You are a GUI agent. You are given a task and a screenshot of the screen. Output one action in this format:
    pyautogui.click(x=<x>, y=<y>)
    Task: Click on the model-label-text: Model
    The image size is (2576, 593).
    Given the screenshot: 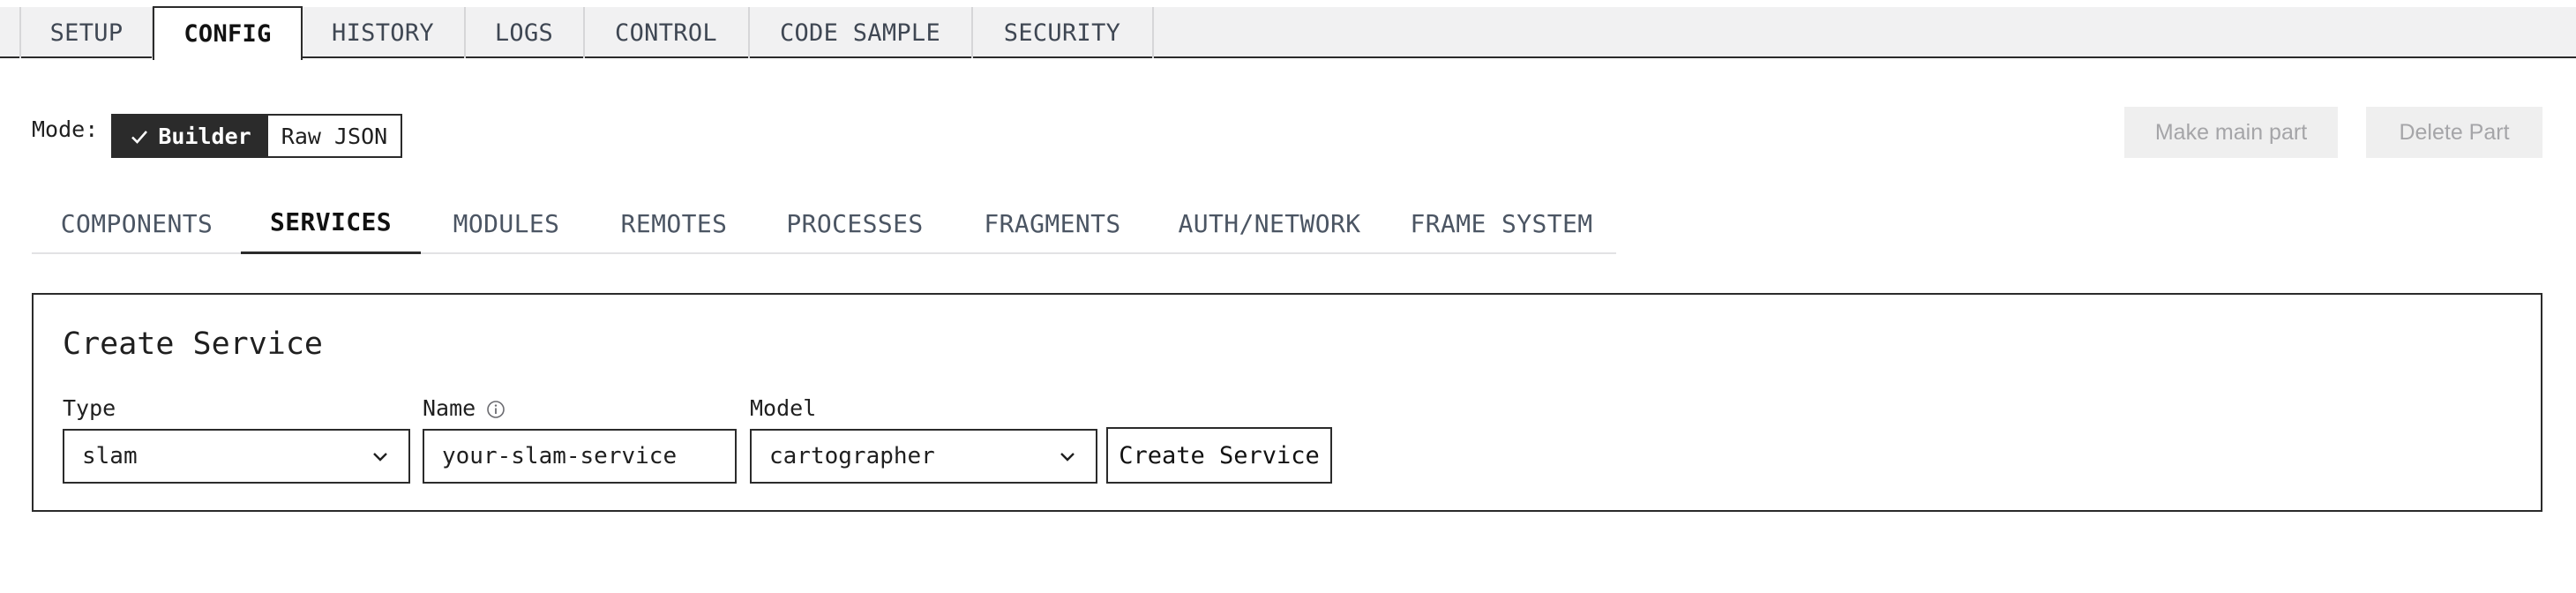 What is the action you would take?
    pyautogui.click(x=784, y=408)
    